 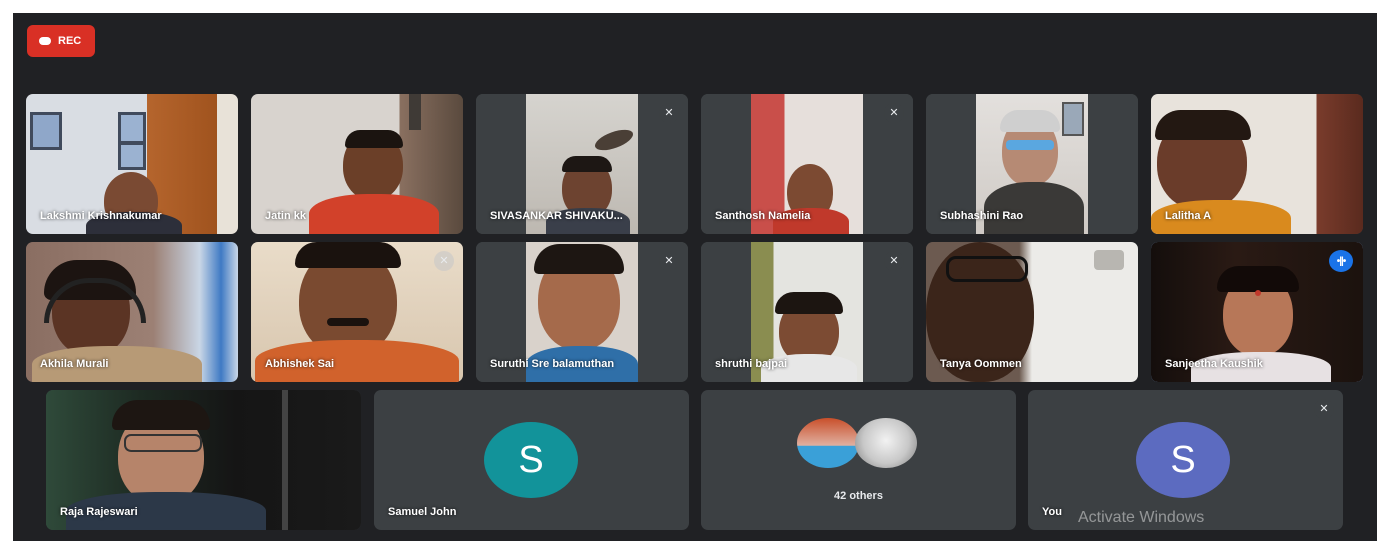 I want to click on others-tile: 42 others, so click(x=858, y=460).